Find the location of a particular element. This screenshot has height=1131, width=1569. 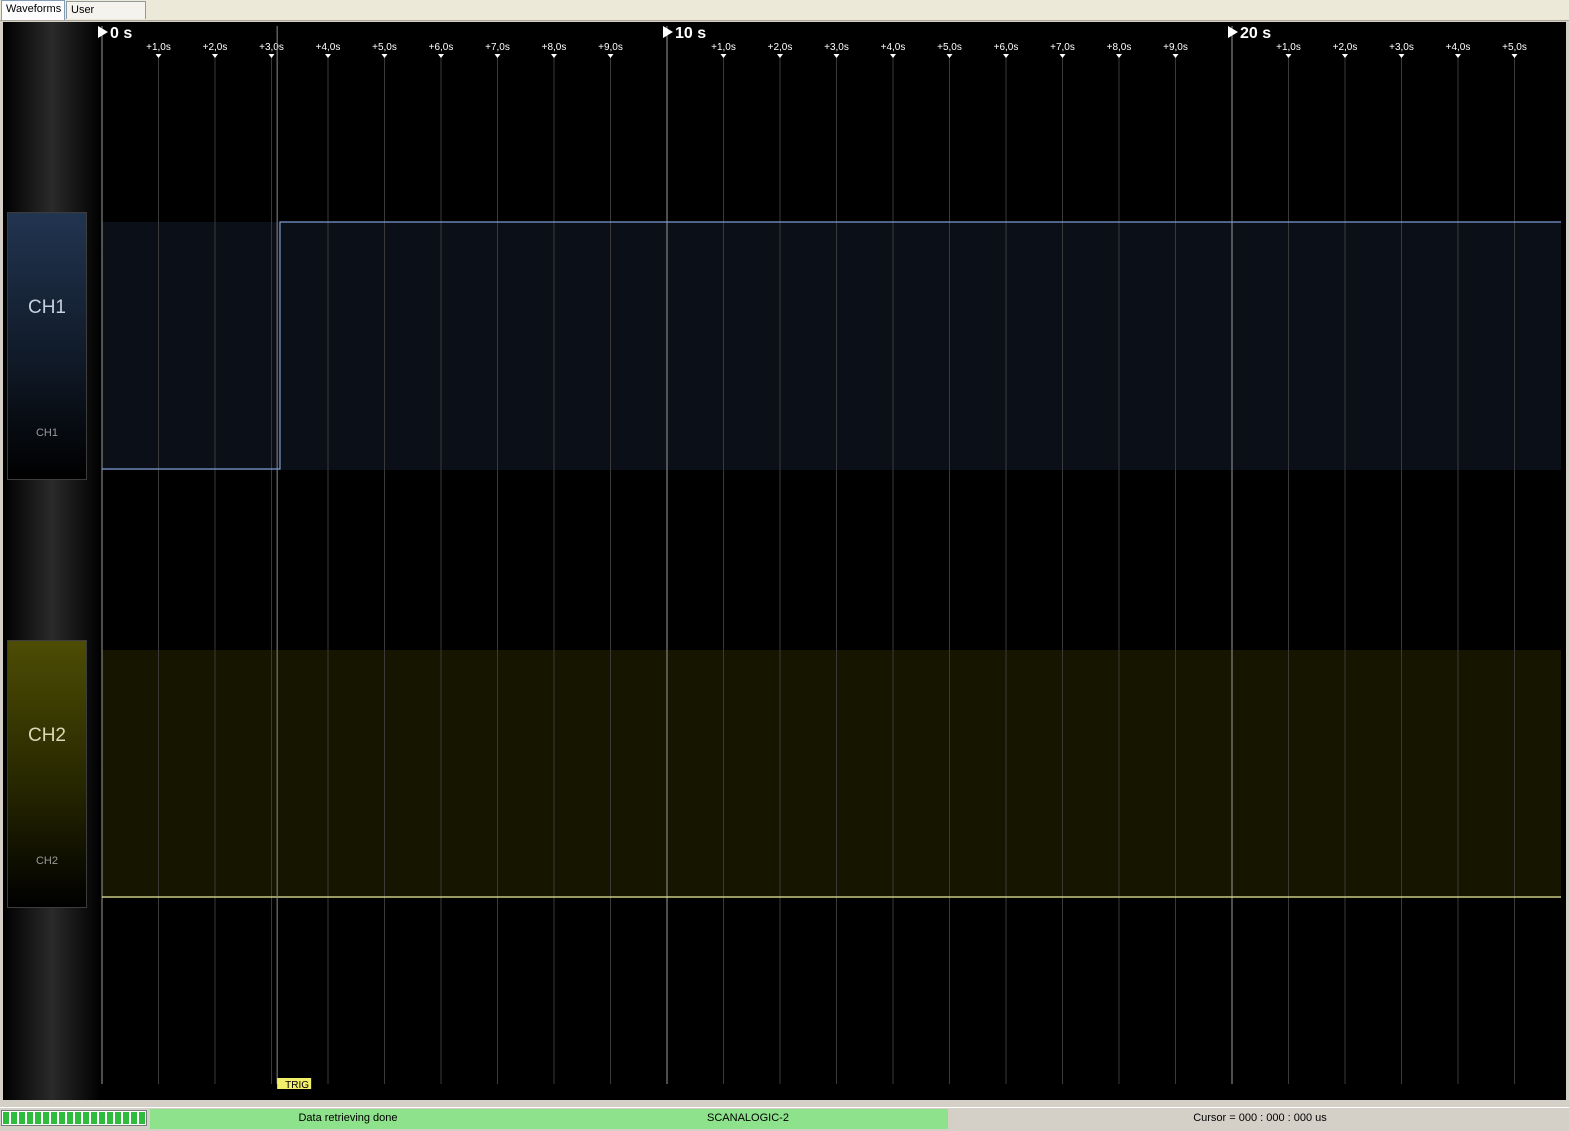

major-tick-label: 10 s is located at coordinates (690, 33).